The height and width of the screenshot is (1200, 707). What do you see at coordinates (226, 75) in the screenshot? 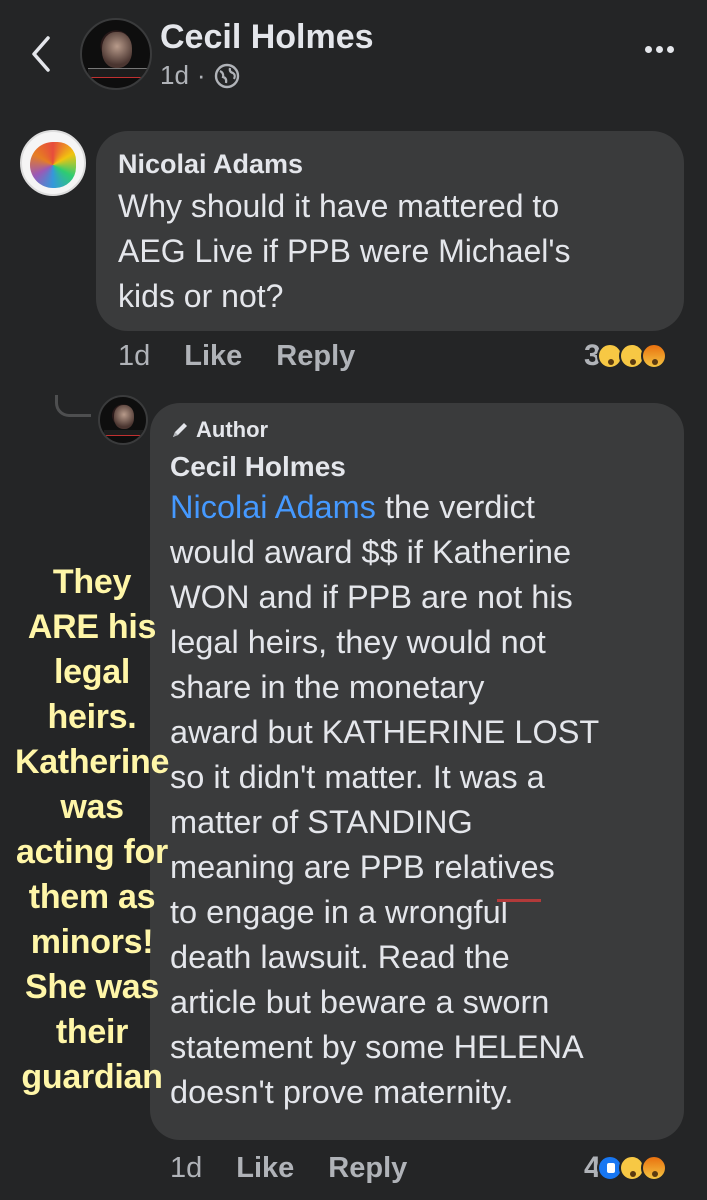
I see `globe-icon` at bounding box center [226, 75].